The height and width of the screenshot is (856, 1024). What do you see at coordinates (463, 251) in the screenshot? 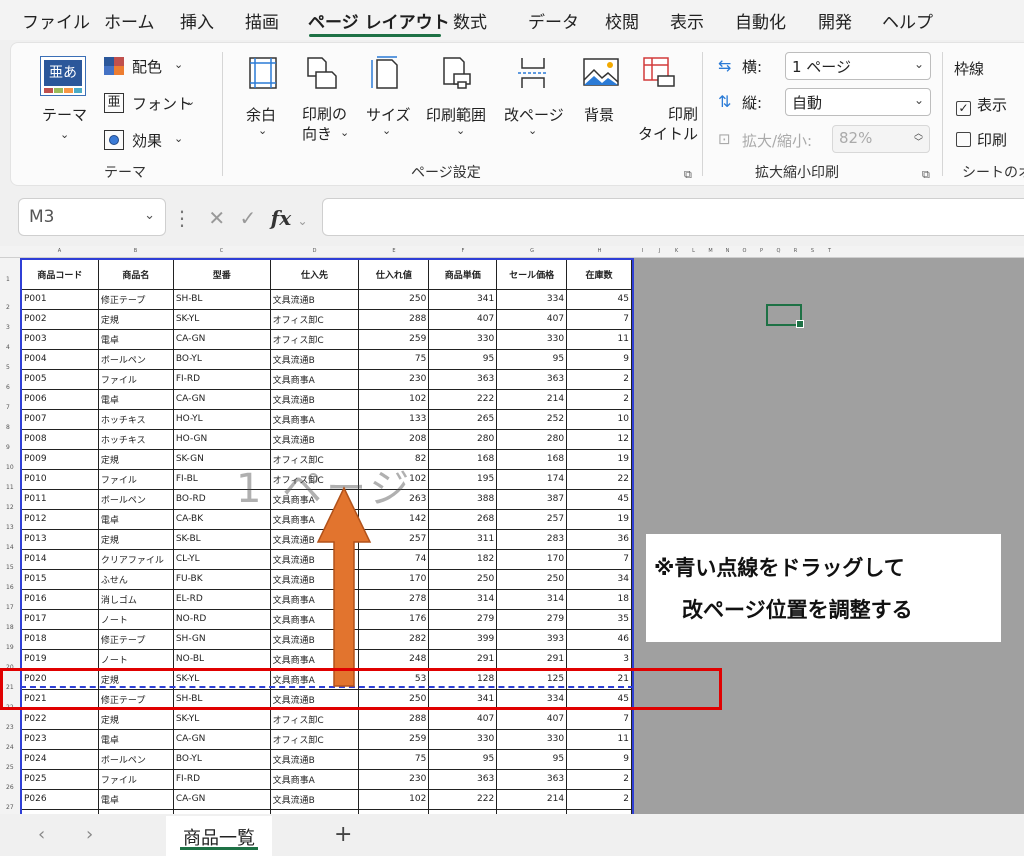
I see `column-header: F` at bounding box center [463, 251].